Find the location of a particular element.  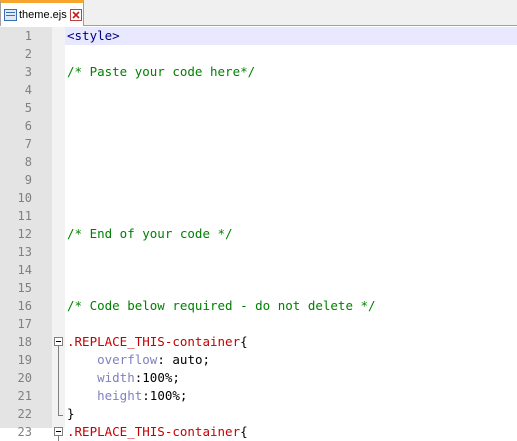

code-line: 9 is located at coordinates (258, 180).